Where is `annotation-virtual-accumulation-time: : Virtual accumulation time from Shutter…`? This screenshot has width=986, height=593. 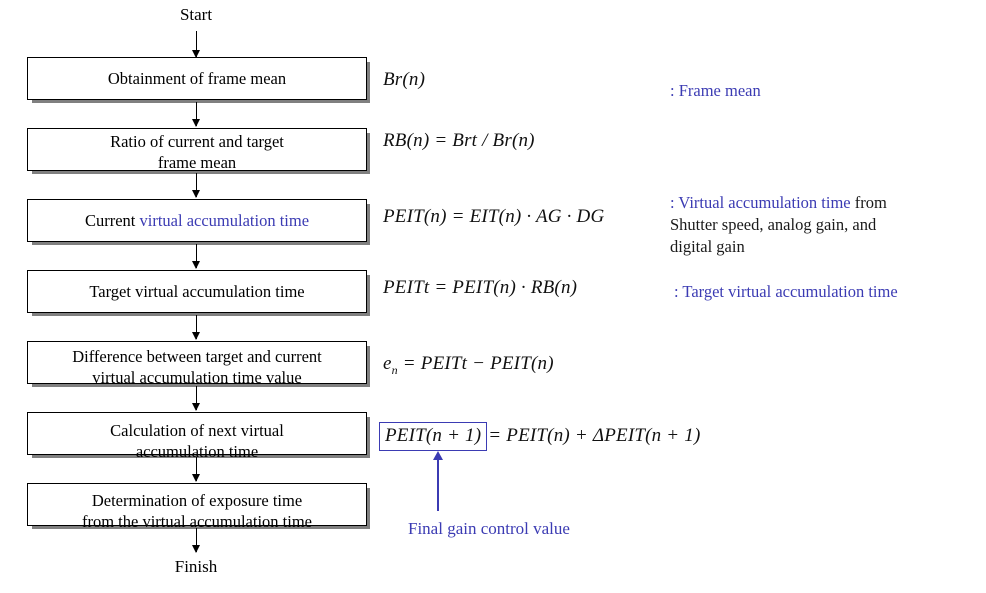
annotation-virtual-accumulation-time: : Virtual accumulation time from Shutter… is located at coordinates (778, 225).